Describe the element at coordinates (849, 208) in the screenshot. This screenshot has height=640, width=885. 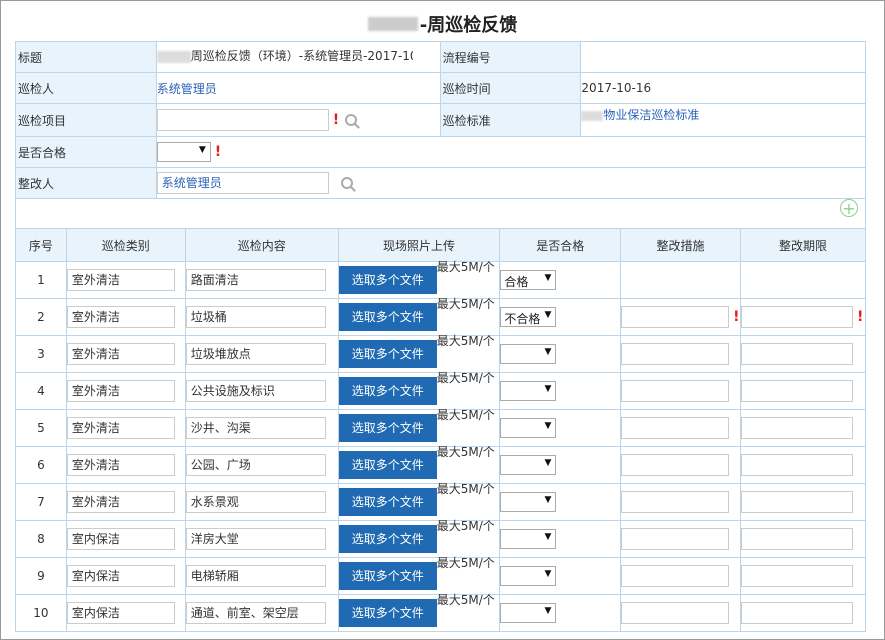
I see `add-icon: +` at that location.